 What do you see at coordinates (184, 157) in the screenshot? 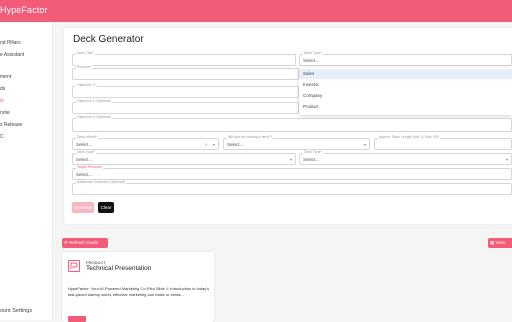
I see `deck-goal-select: Deck Goal* Select... ▾` at bounding box center [184, 157].